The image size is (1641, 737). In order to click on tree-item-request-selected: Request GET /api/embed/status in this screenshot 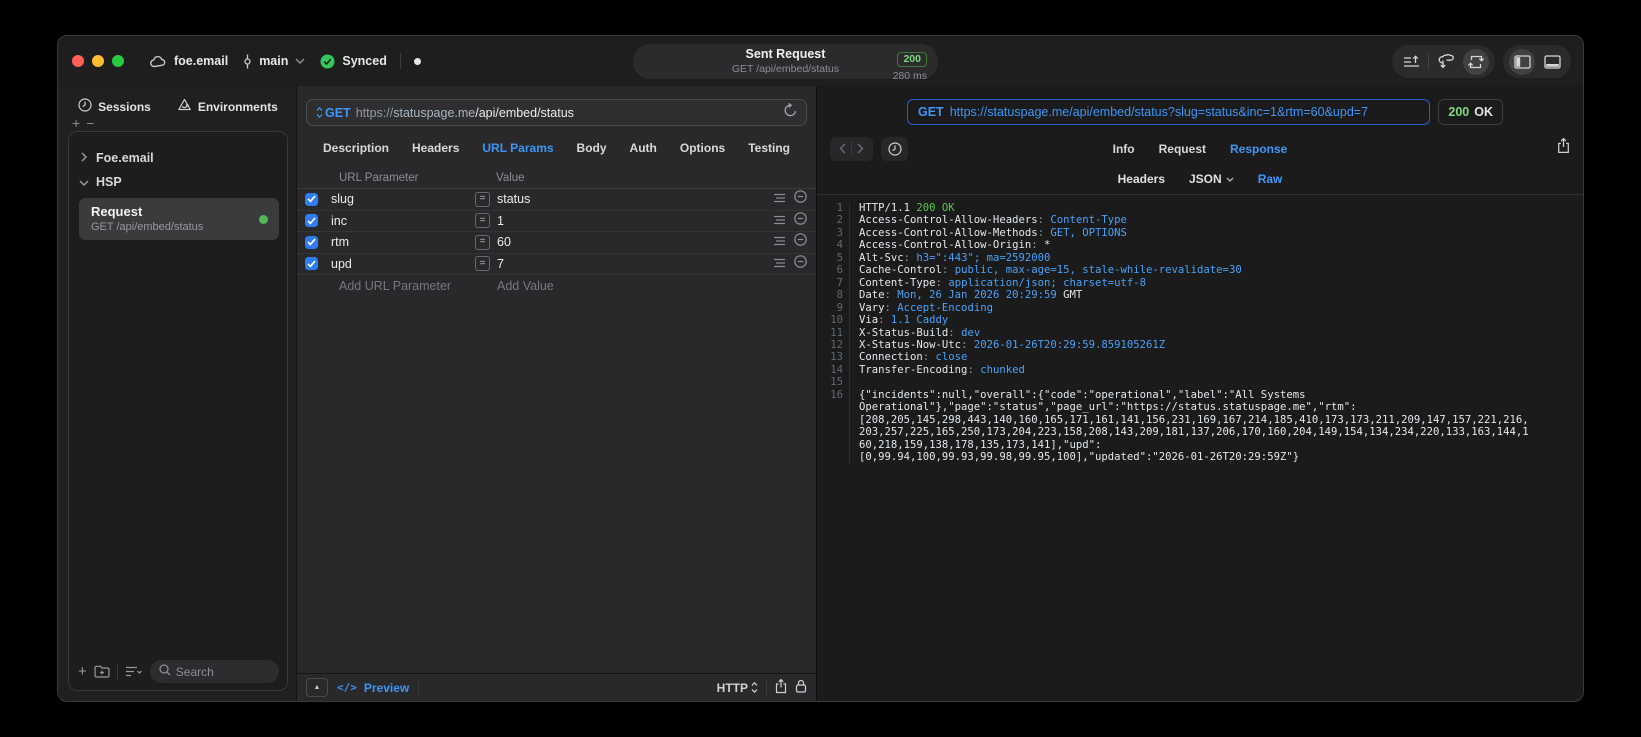, I will do `click(179, 219)`.